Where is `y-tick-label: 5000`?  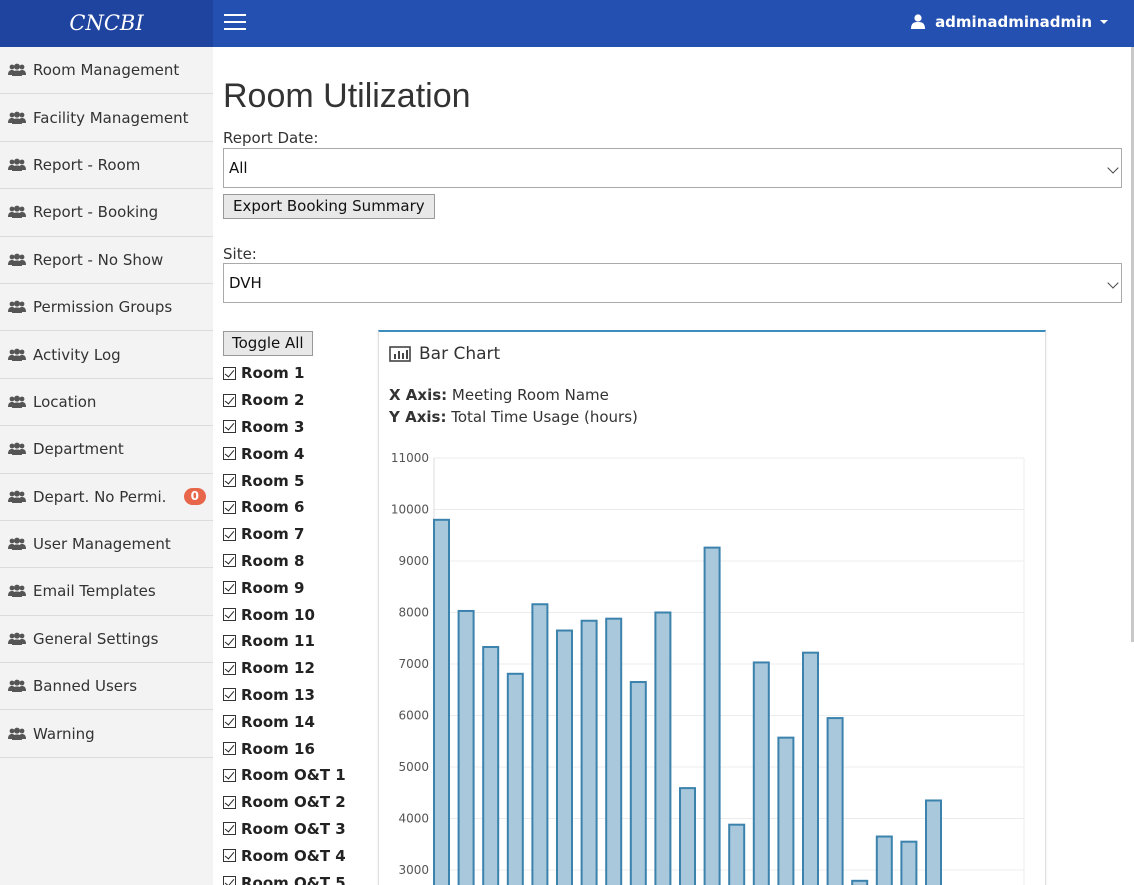 y-tick-label: 5000 is located at coordinates (413, 767).